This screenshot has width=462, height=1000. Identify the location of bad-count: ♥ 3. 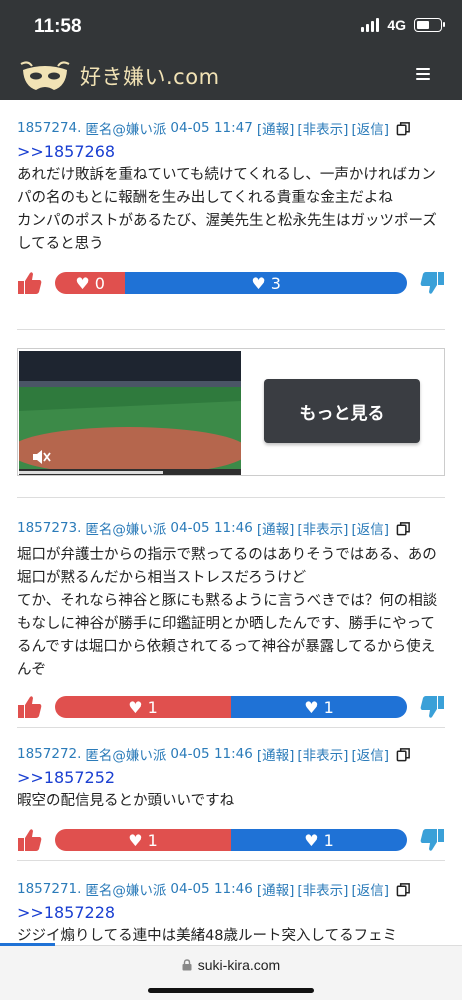
(266, 283).